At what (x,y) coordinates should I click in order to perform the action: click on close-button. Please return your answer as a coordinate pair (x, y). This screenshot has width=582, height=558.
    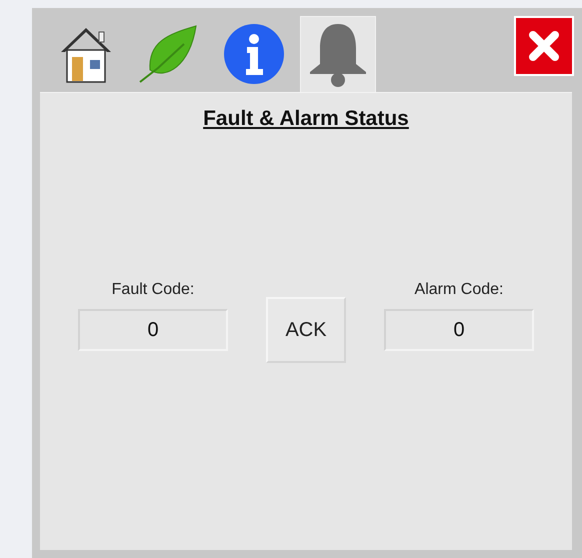
    Looking at the image, I should click on (544, 46).